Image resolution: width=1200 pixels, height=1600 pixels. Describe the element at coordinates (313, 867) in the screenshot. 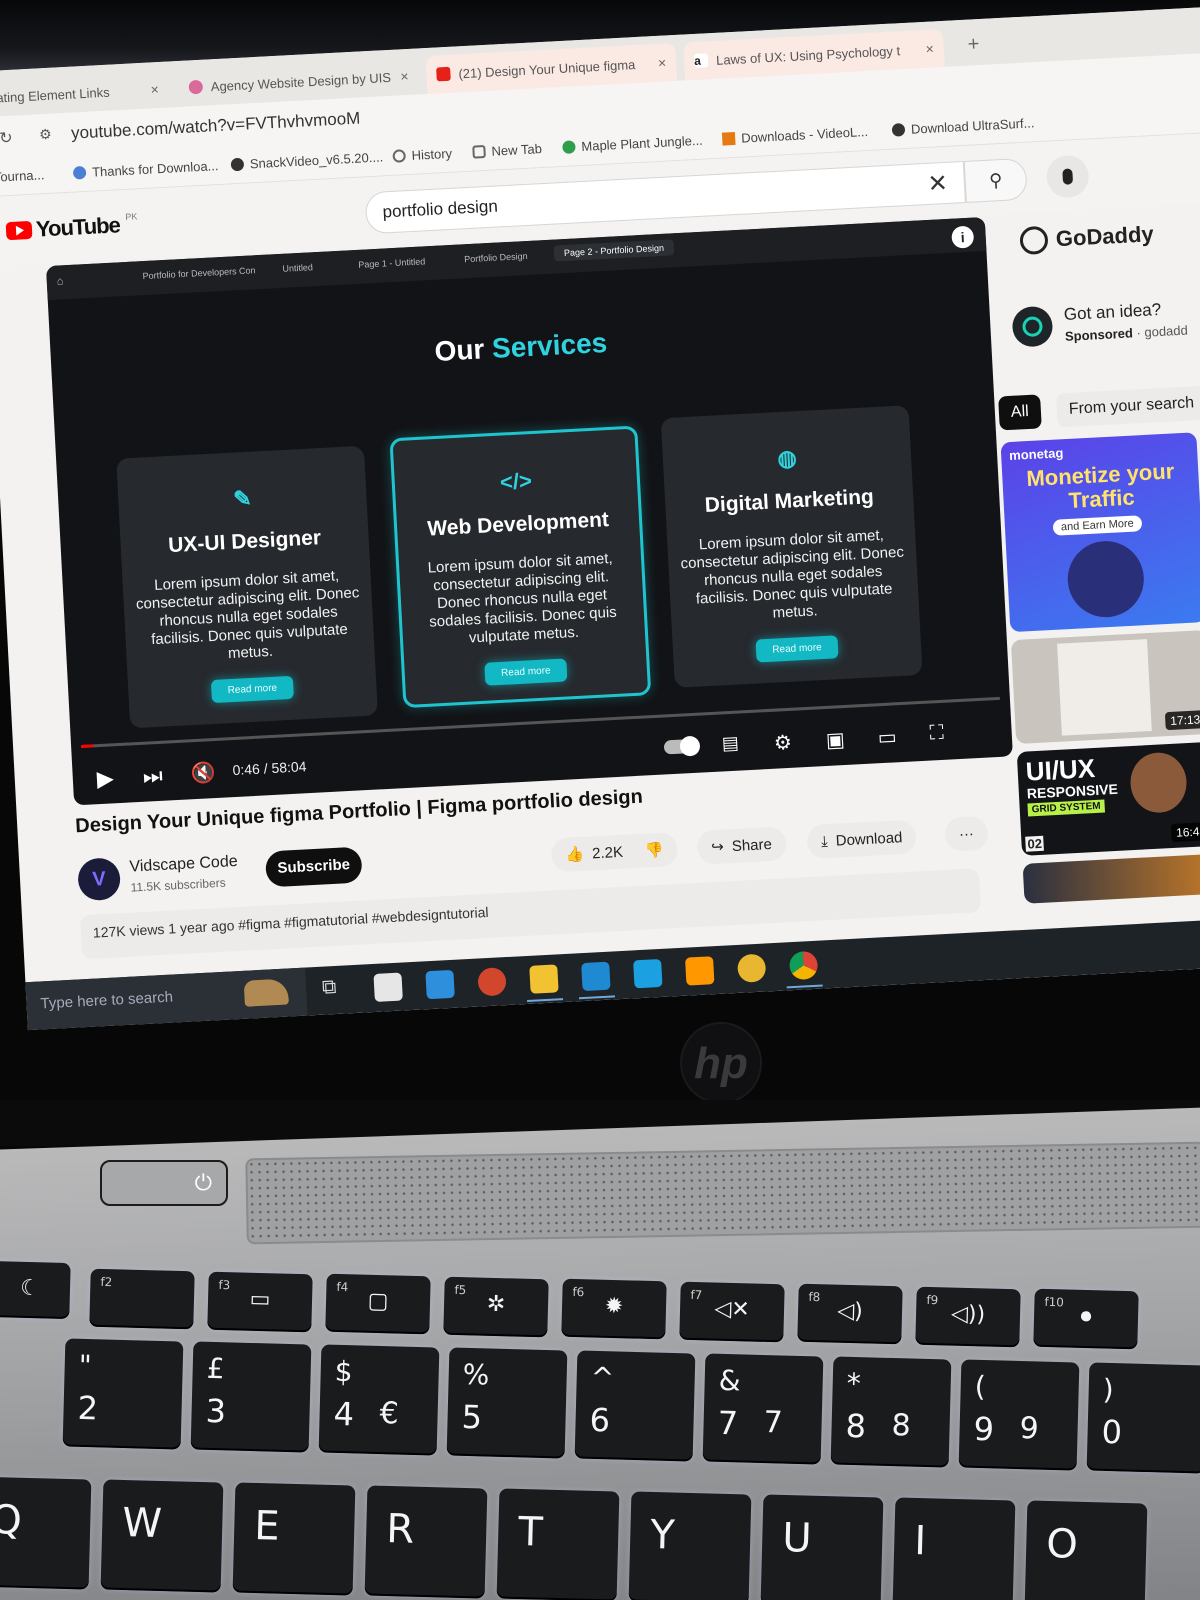

I see `subscribe-button: Subscribe` at that location.